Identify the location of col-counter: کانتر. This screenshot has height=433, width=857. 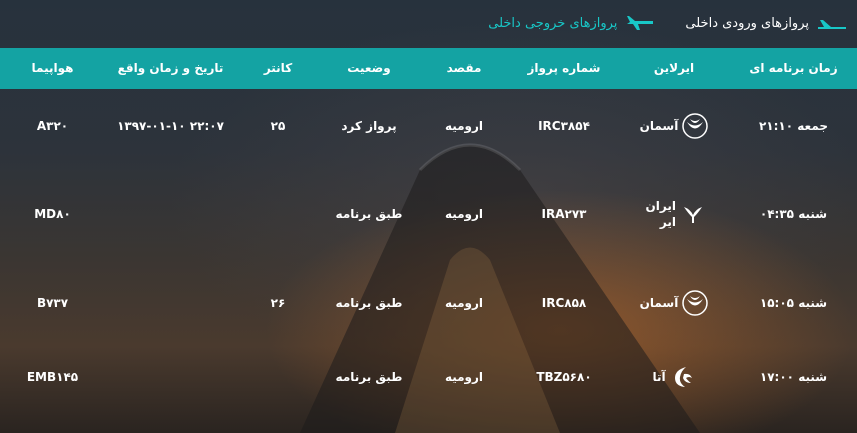
(278, 68).